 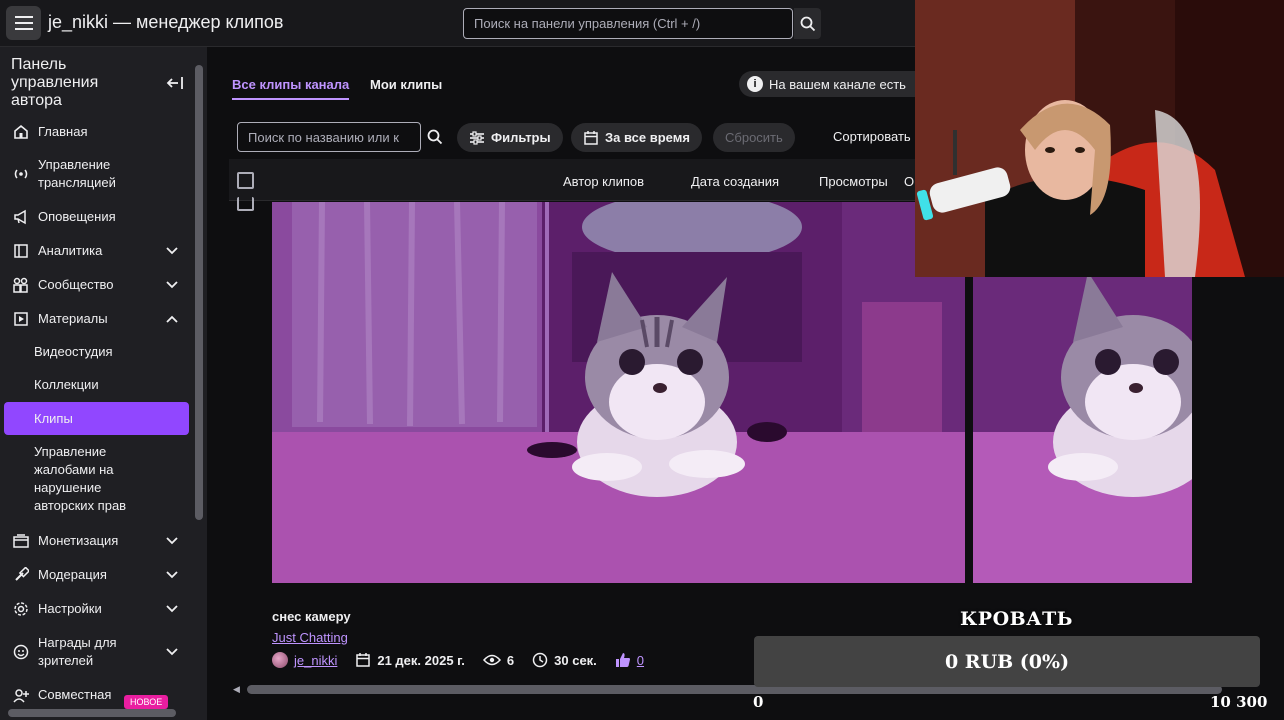 I want to click on clip-search-input, so click(x=329, y=137).